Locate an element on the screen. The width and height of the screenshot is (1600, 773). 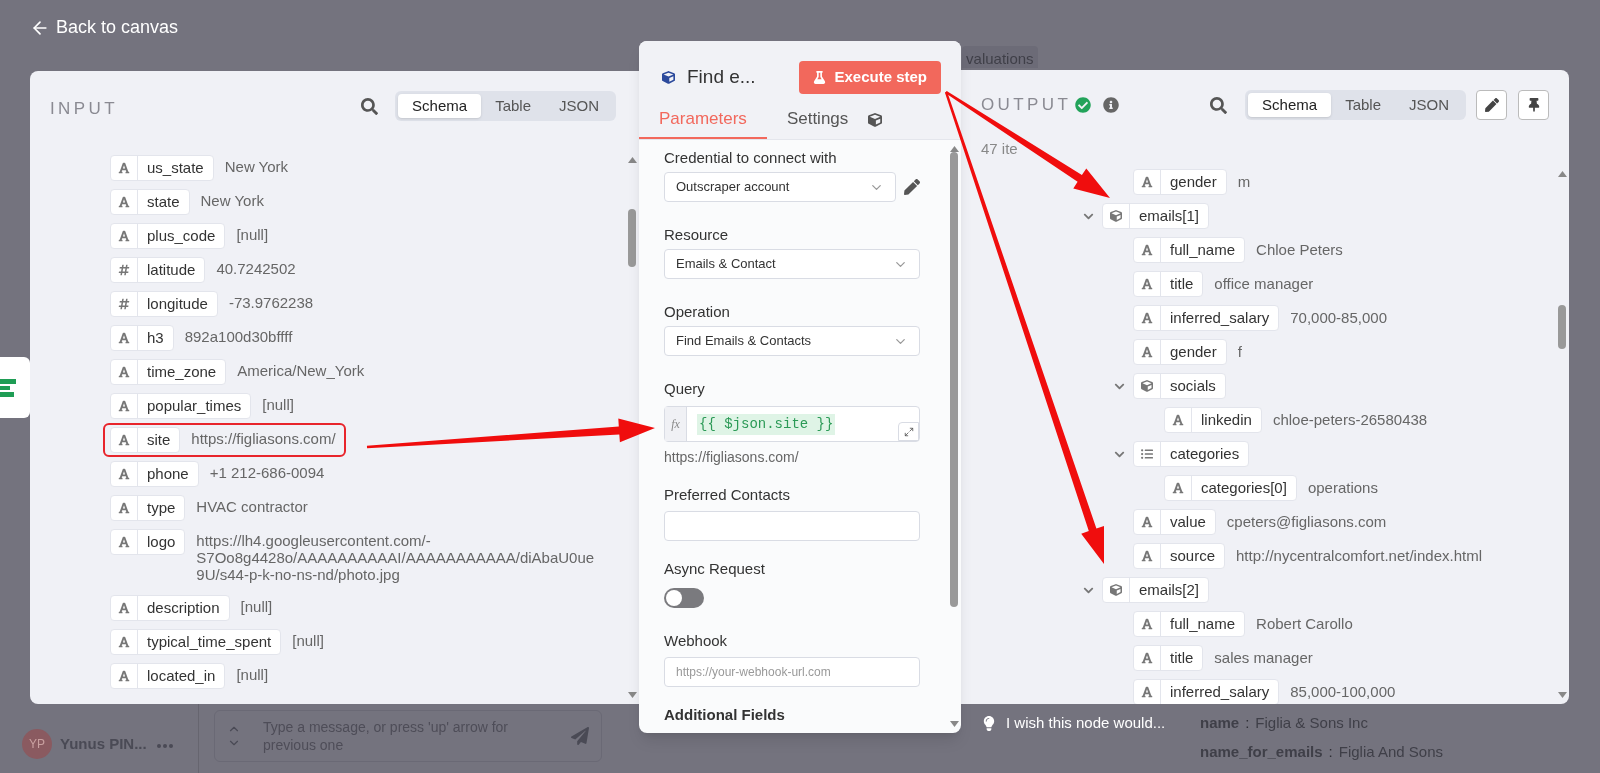
field-chip: popular_times is located at coordinates (181, 406).